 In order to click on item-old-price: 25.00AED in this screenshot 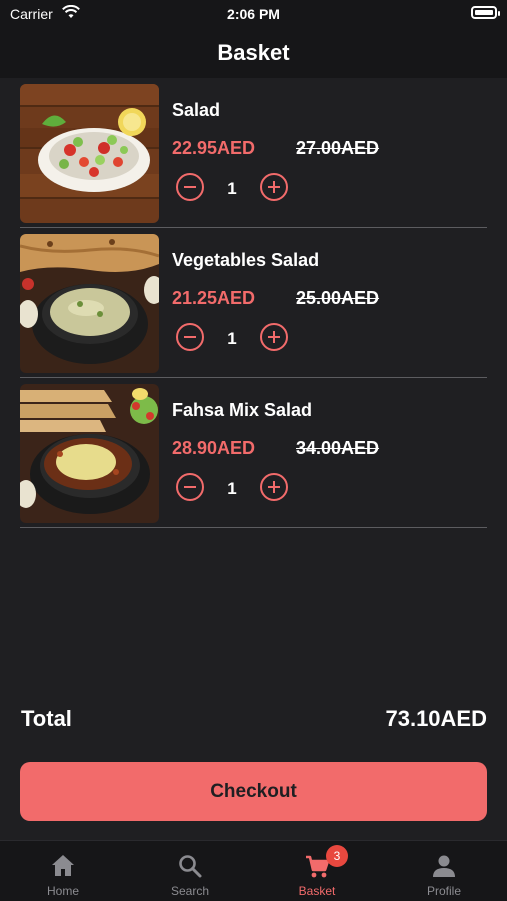, I will do `click(338, 298)`.